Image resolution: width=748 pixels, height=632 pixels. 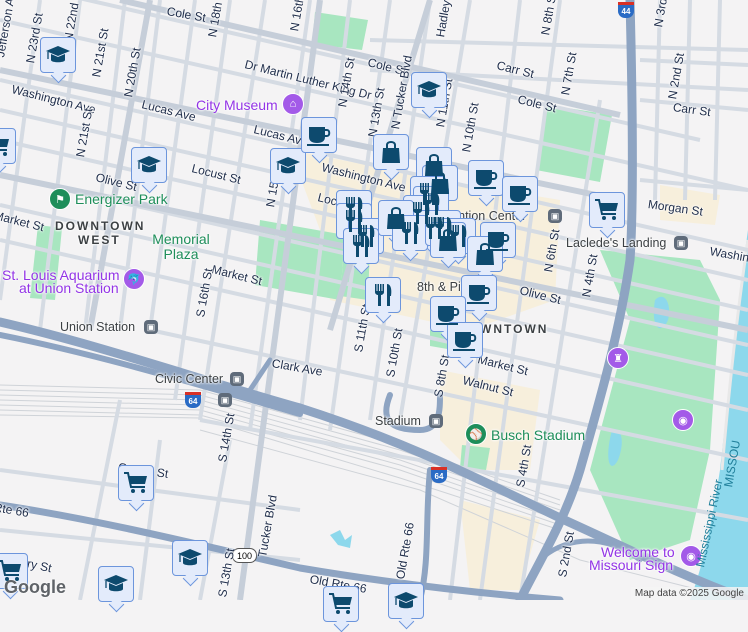 I want to click on map-attribution: Map data ©2025 Google, so click(x=689, y=593).